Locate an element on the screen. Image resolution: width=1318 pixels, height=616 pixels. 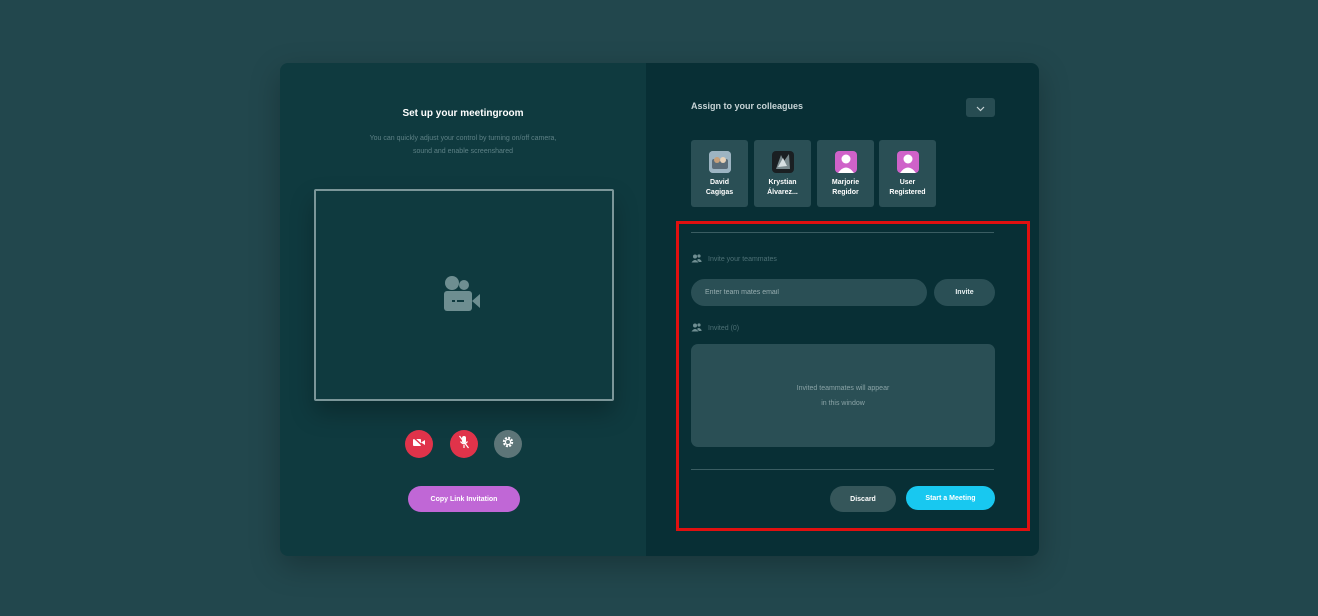
discard-button: Discard is located at coordinates (863, 499).